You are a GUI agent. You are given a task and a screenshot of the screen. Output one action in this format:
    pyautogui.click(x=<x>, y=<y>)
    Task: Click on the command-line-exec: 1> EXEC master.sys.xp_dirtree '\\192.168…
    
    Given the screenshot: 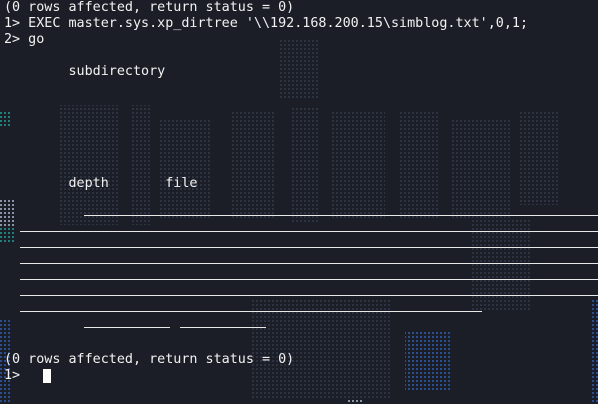 What is the action you would take?
    pyautogui.click(x=266, y=23)
    